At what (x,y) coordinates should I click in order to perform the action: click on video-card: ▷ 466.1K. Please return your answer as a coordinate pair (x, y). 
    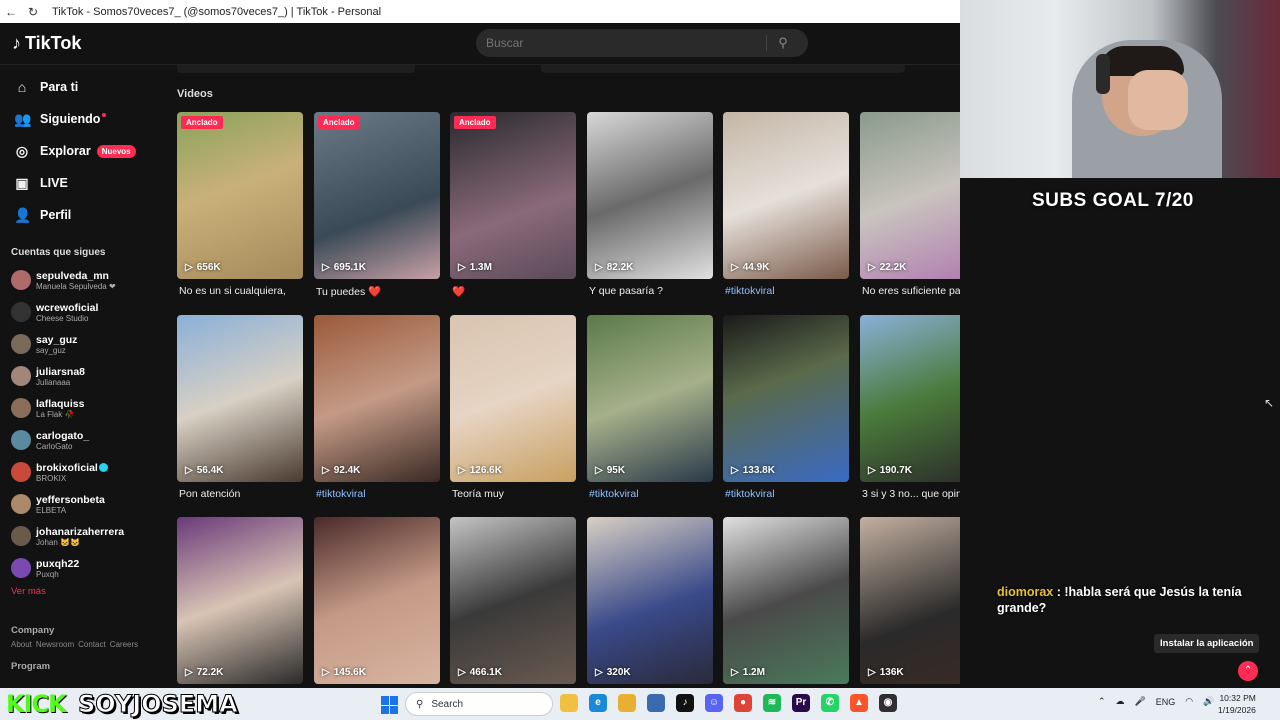
    Looking at the image, I should click on (513, 600).